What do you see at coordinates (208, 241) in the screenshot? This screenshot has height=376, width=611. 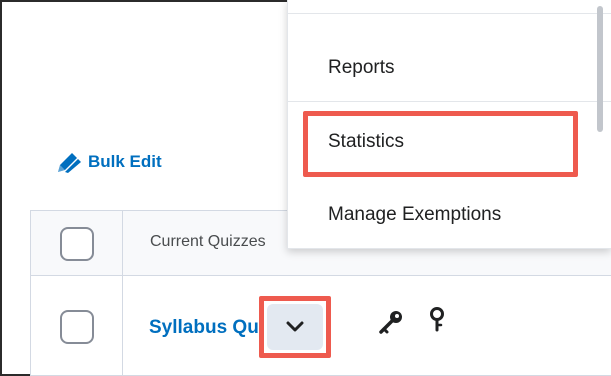 I see `column-header-current-quizzes: Current Quizzes` at bounding box center [208, 241].